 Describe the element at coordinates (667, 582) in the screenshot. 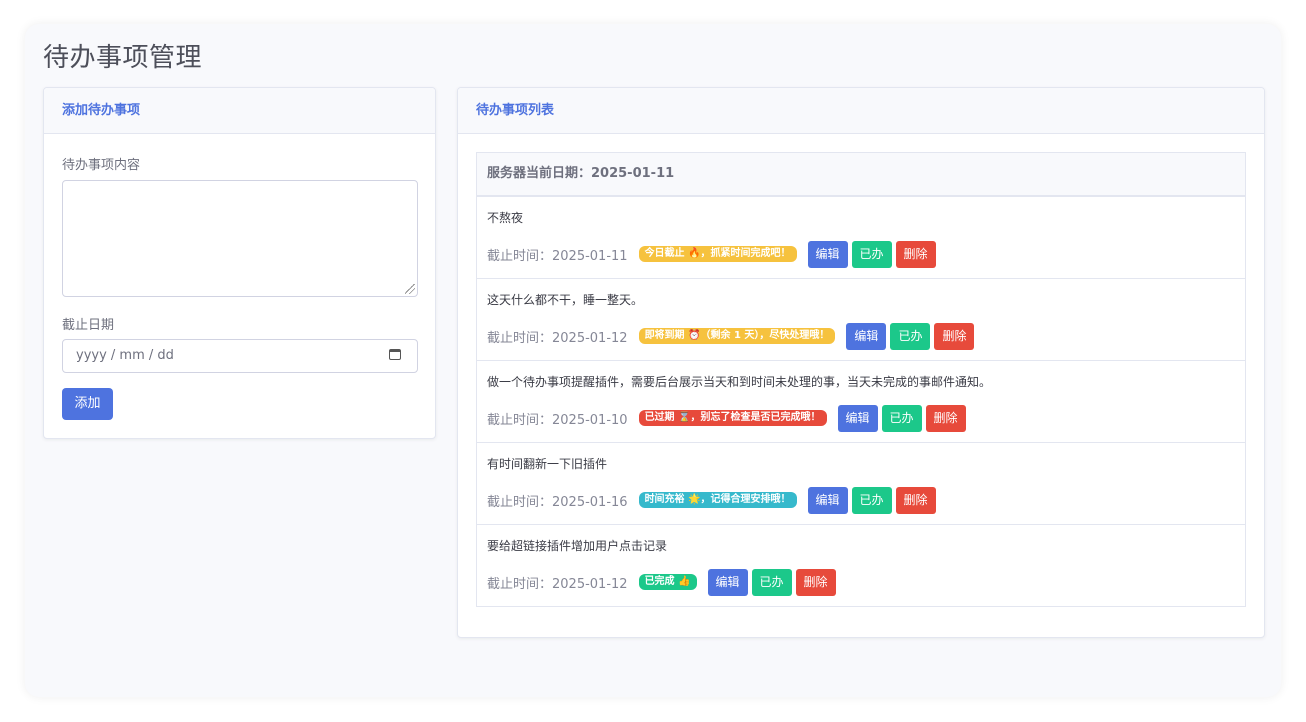

I see `status-badge: 已完成 👍` at that location.